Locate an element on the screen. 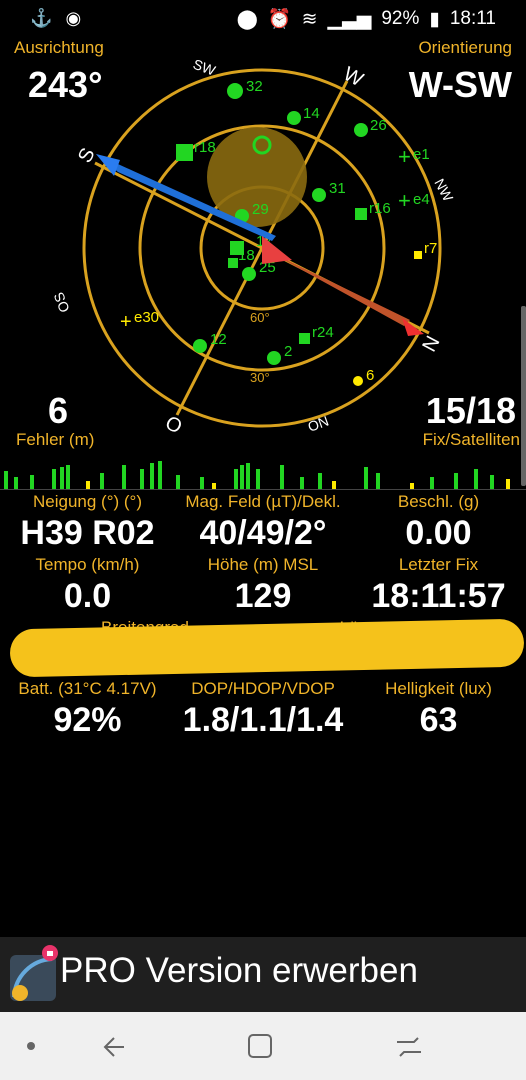 The height and width of the screenshot is (1080, 526). direction-nw: NW is located at coordinates (443, 190).